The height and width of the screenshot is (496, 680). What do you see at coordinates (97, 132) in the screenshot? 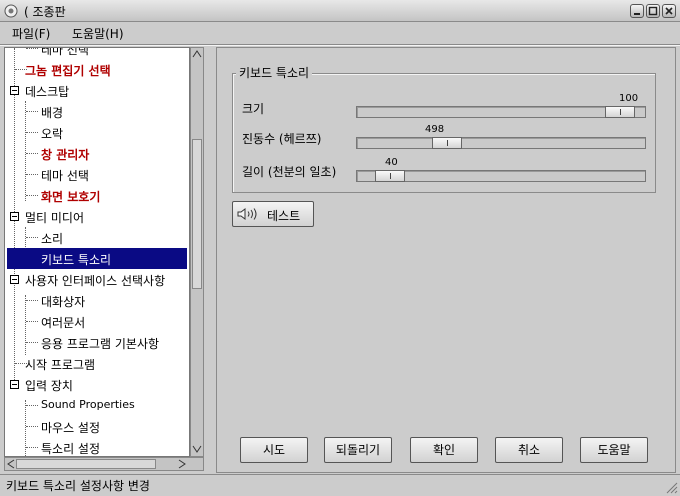
I see `tree-item-entertainment: 오락` at bounding box center [97, 132].